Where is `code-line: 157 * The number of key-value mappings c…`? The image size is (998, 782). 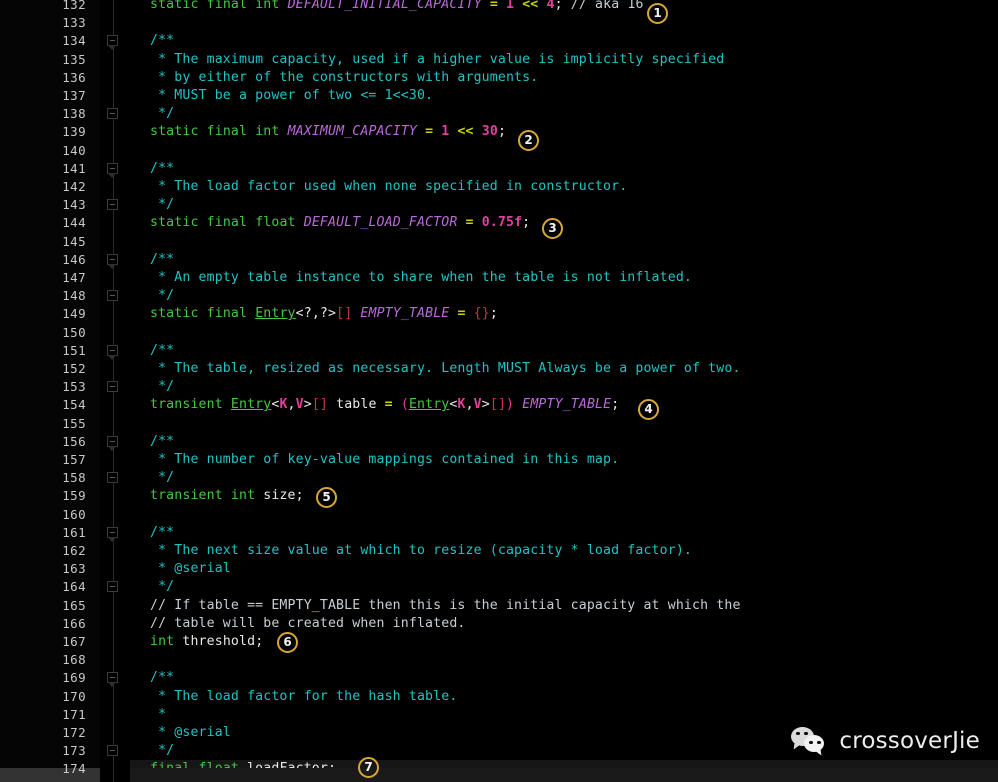
code-line: 157 * The number of key-value mappings c… is located at coordinates (499, 460).